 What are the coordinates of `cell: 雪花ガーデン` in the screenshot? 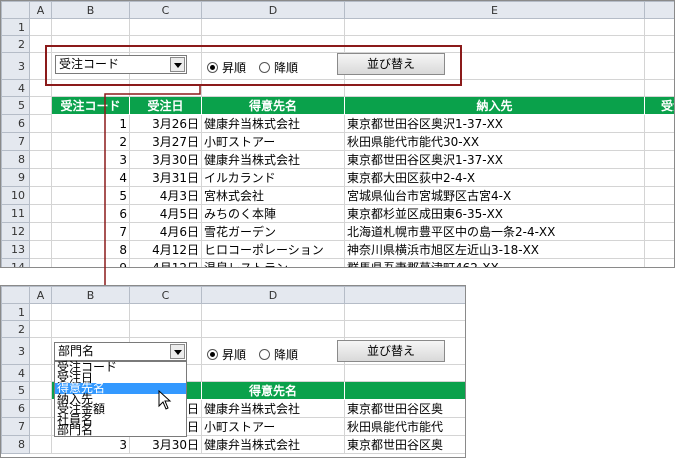 It's located at (273, 231).